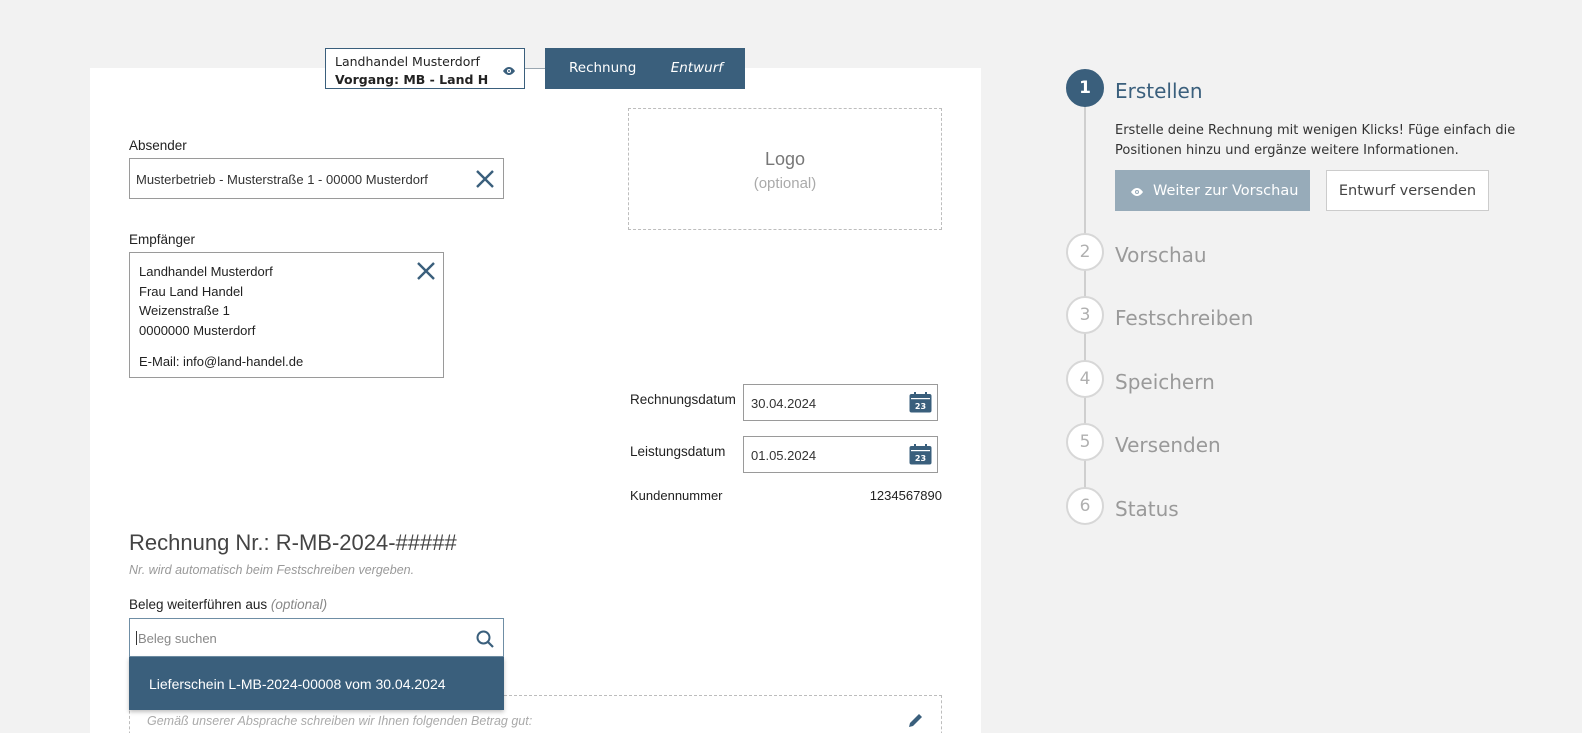  I want to click on logo-subtitle: (optional), so click(785, 183).